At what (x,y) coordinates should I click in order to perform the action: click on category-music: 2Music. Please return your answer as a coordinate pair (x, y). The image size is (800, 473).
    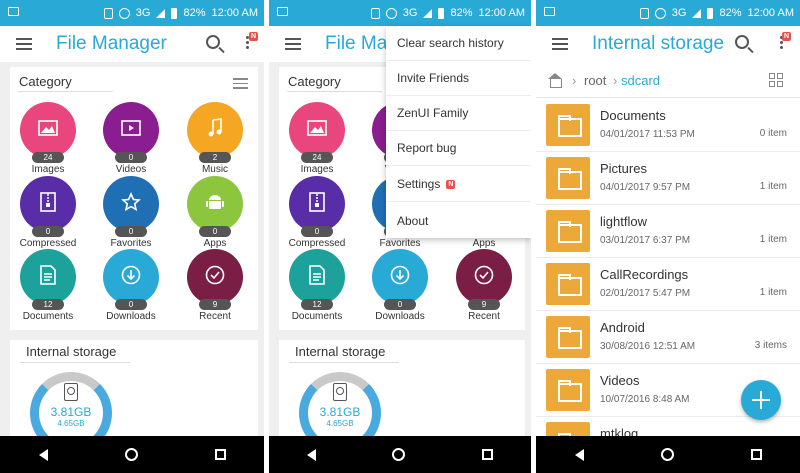
    Looking at the image, I should click on (215, 138).